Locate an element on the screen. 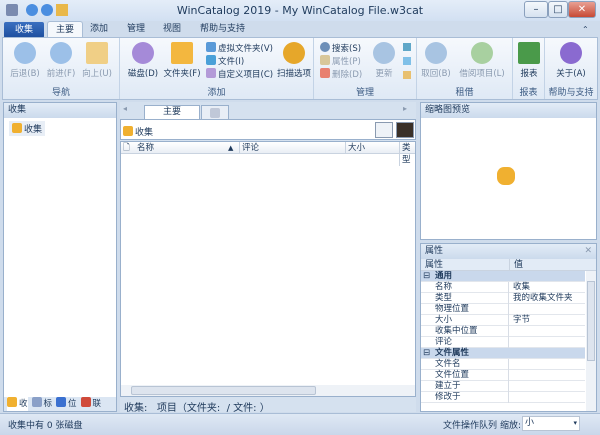  vertical-scrollbar is located at coordinates (591, 341).